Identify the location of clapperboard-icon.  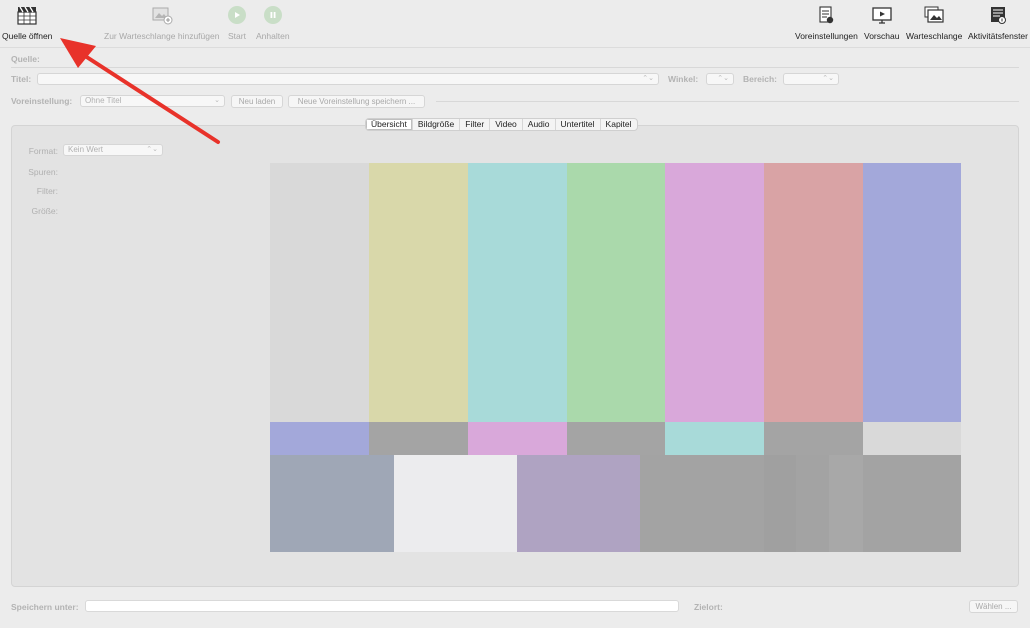
(27, 15).